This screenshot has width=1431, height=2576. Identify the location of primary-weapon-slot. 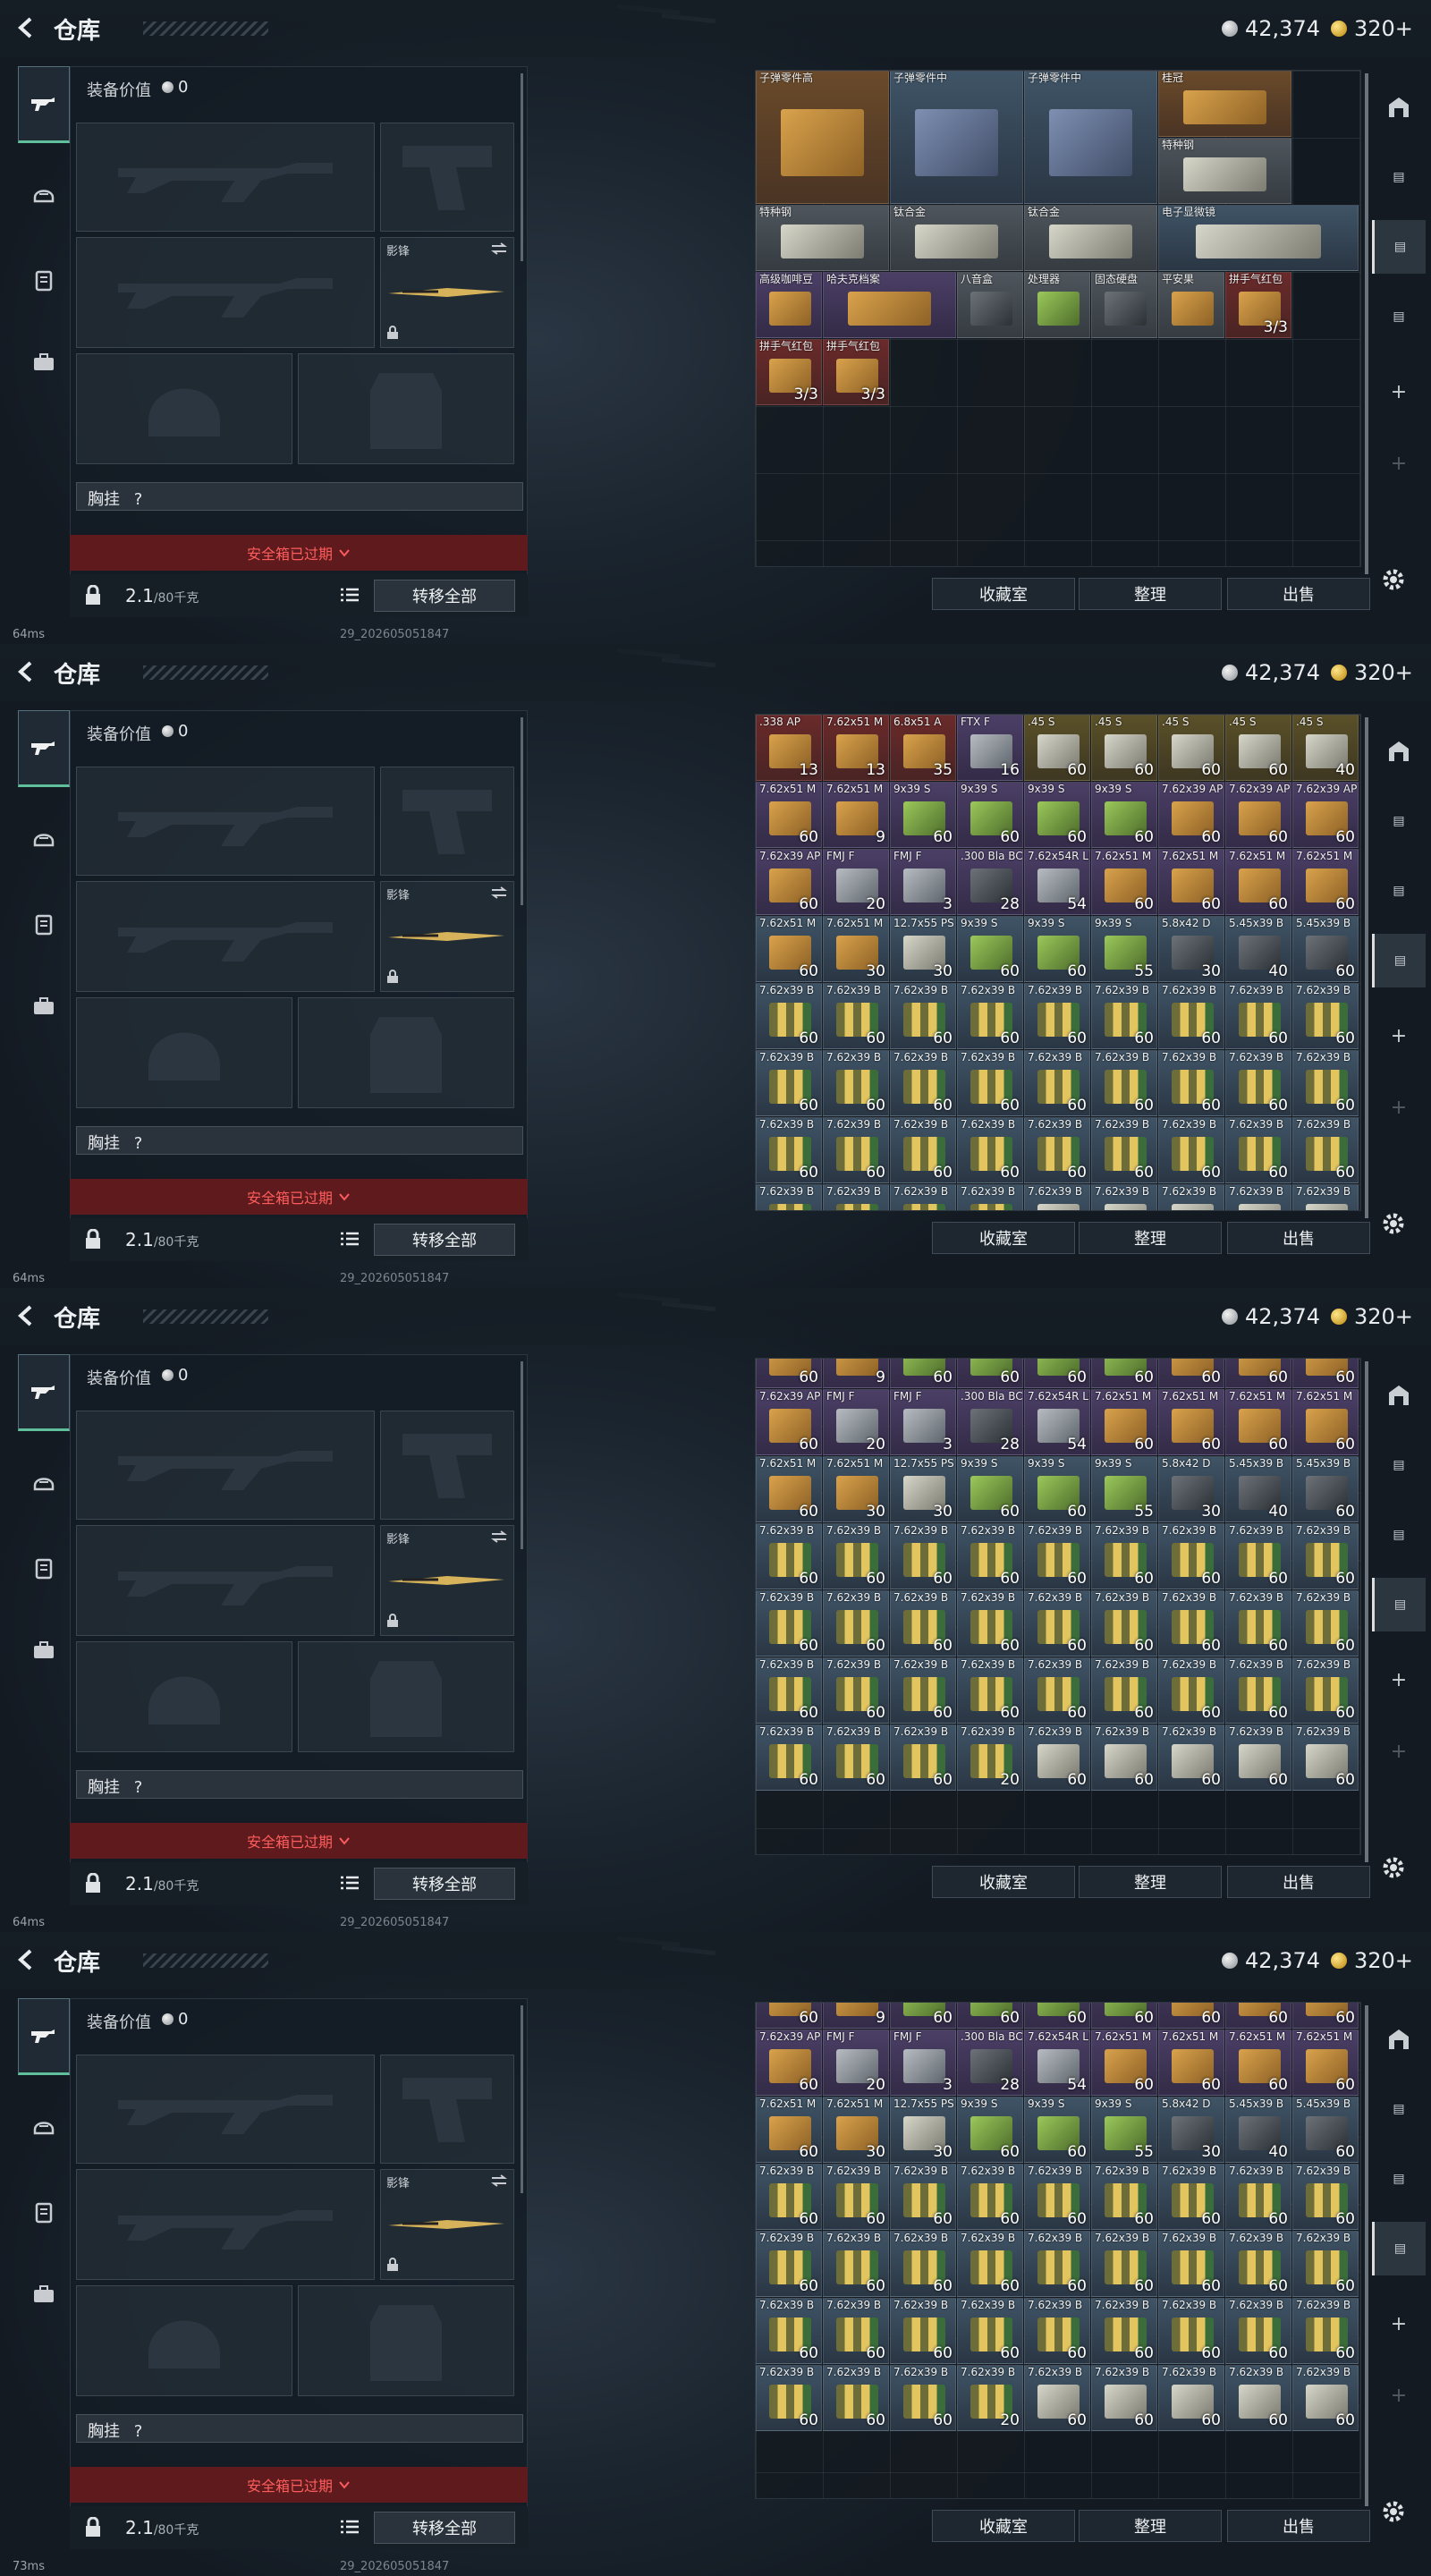
(226, 177).